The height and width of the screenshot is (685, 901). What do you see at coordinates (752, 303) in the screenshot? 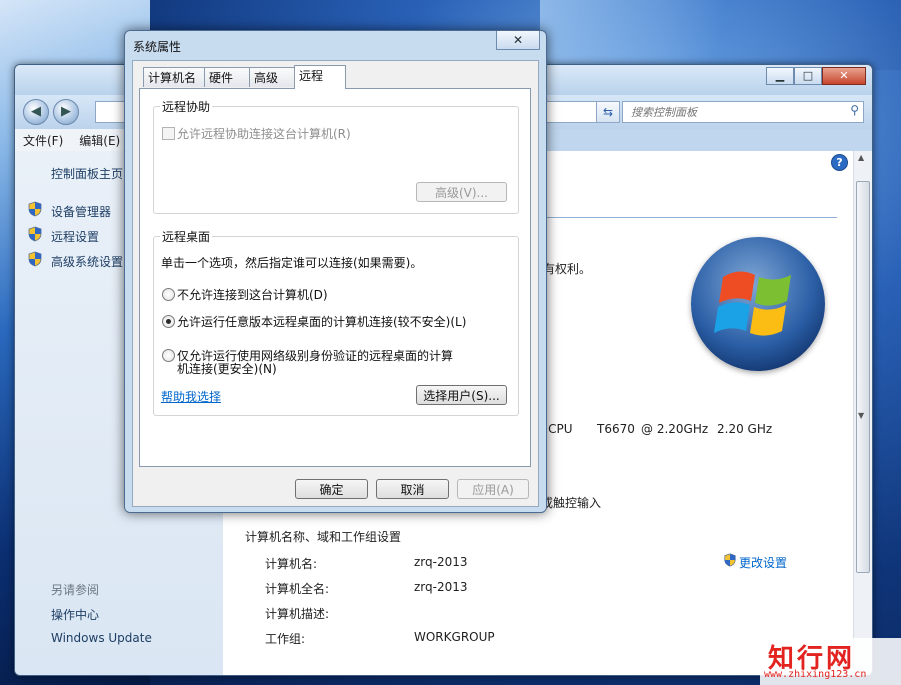
I see `windows-flag-icon` at bounding box center [752, 303].